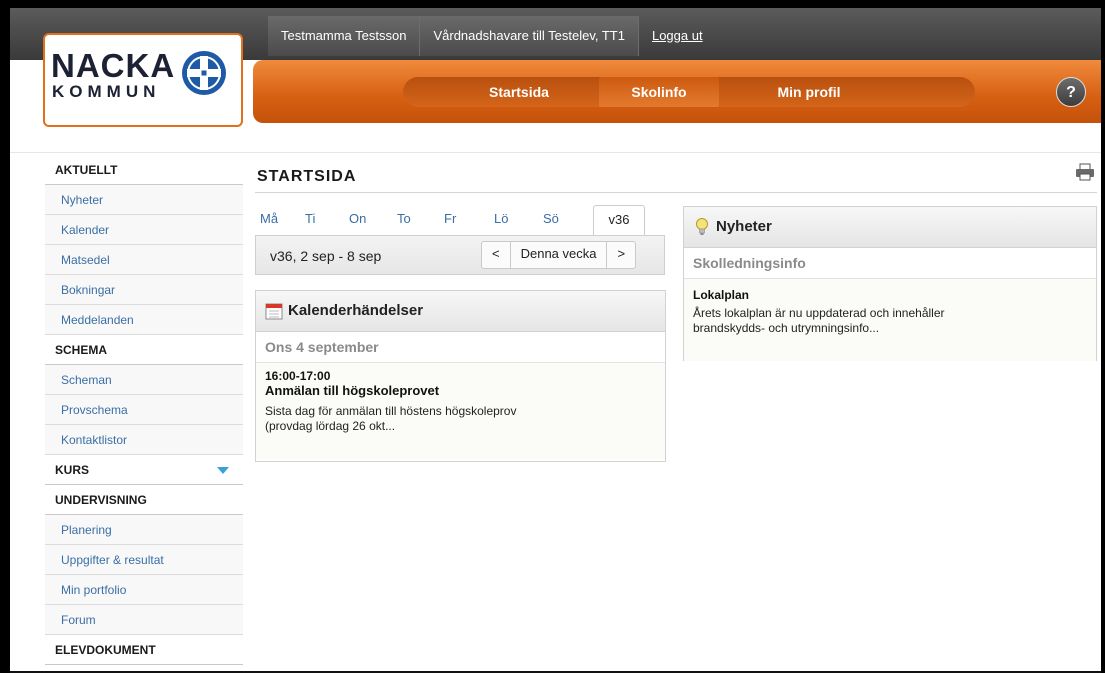  What do you see at coordinates (496, 255) in the screenshot?
I see `prev-week-button: <` at bounding box center [496, 255].